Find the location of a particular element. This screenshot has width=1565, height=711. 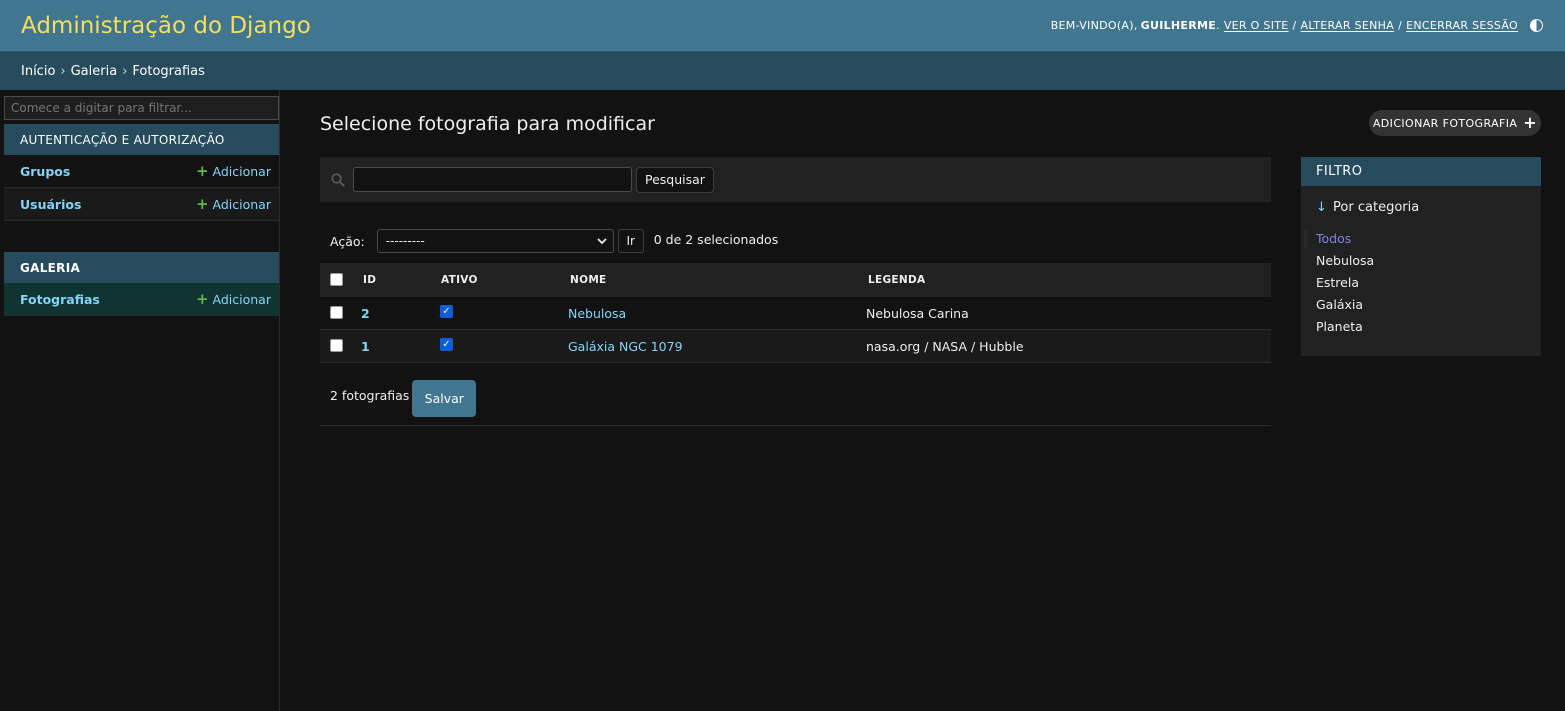

go-button: Ir is located at coordinates (630, 241).